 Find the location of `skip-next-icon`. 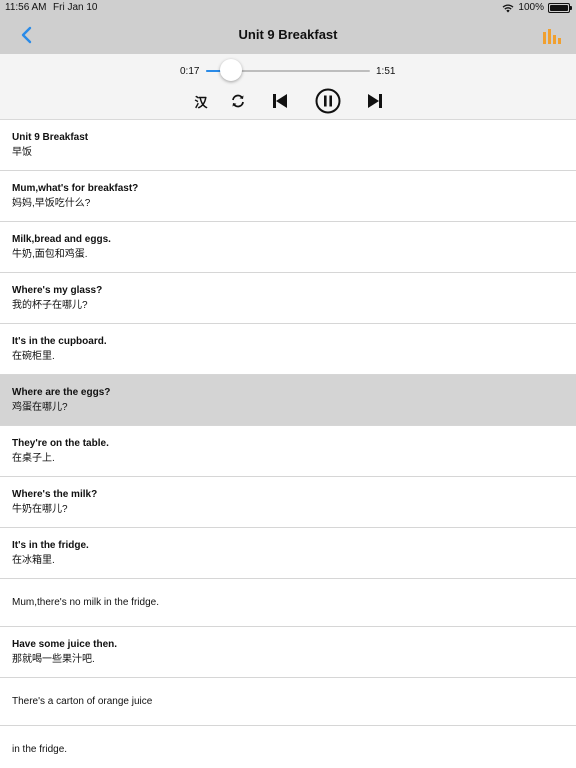

skip-next-icon is located at coordinates (375, 101).